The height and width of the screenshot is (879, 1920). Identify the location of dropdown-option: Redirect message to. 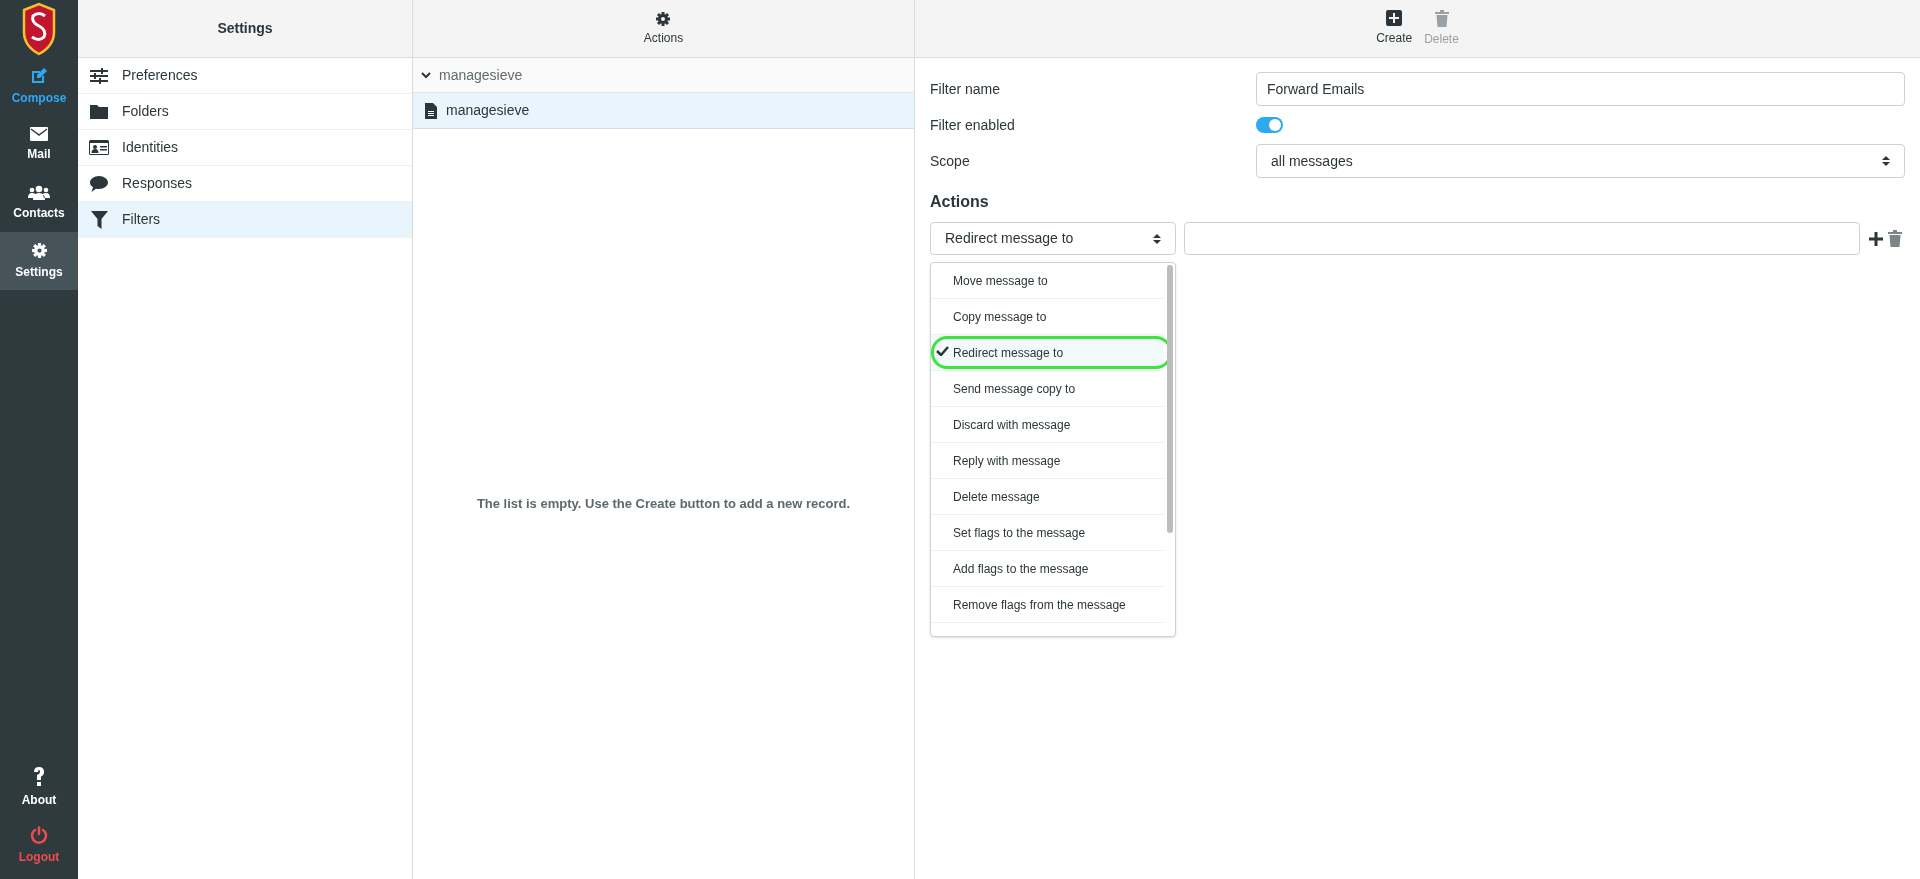
(1047, 353).